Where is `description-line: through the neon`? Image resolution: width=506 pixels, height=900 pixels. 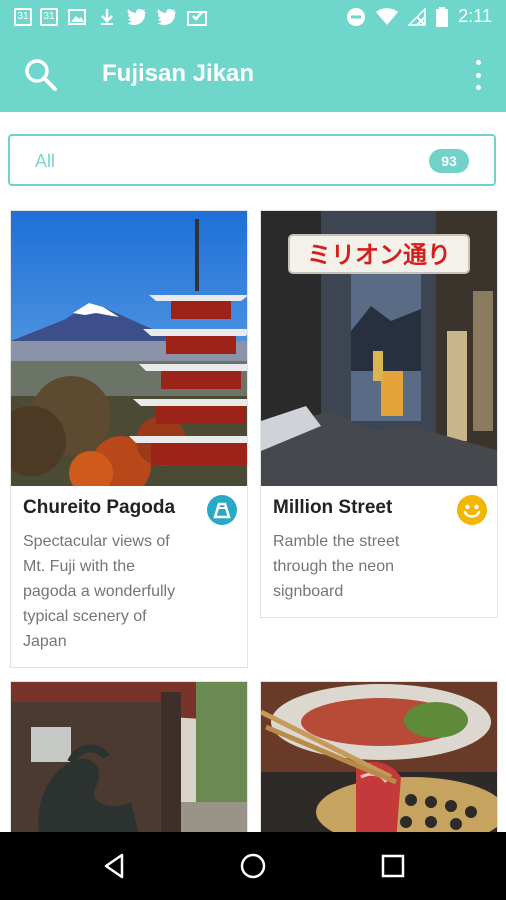
description-line: through the neon is located at coordinates (333, 566).